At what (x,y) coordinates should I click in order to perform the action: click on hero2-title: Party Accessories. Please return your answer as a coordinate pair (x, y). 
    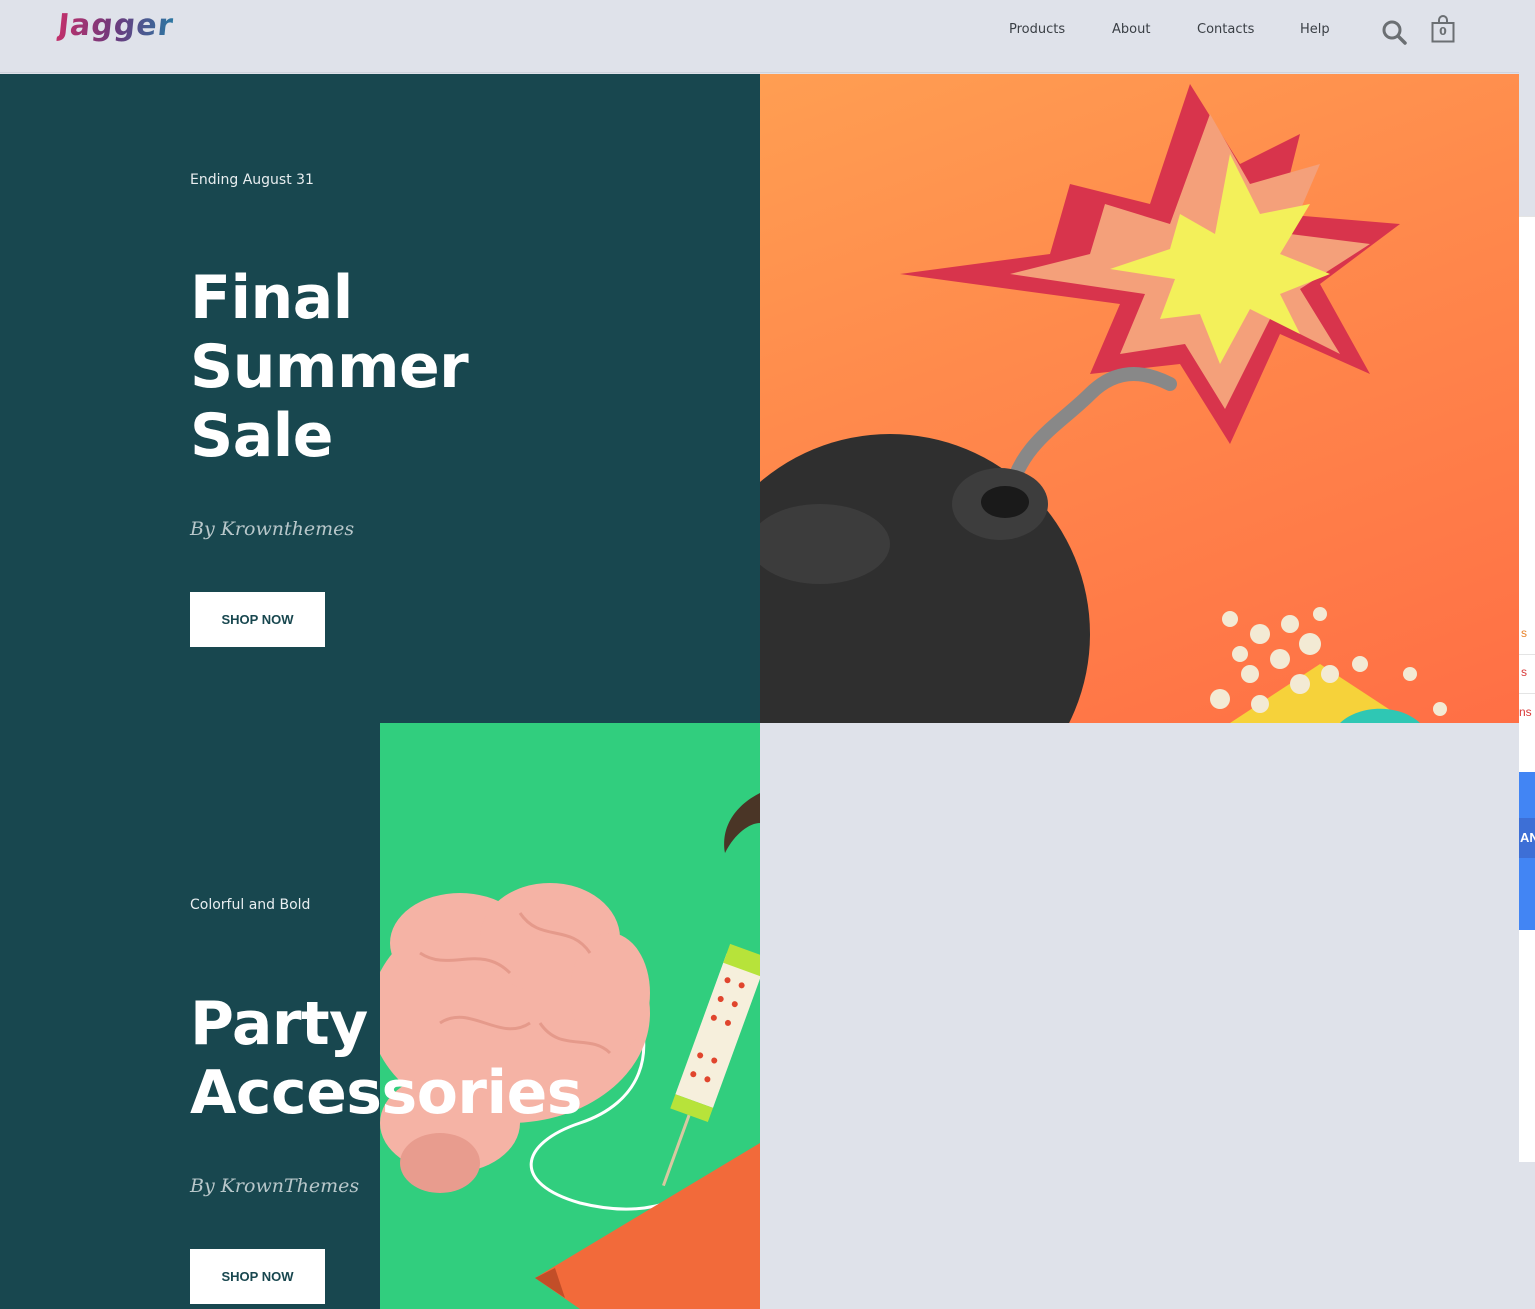
    Looking at the image, I should click on (386, 1059).